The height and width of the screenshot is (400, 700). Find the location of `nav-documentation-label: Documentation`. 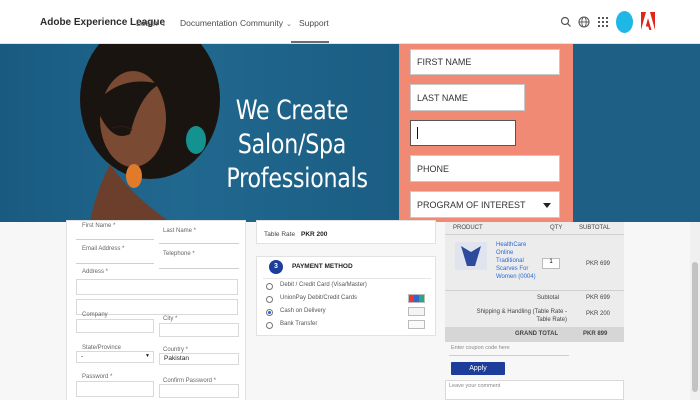

nav-documentation-label: Documentation is located at coordinates (209, 23).